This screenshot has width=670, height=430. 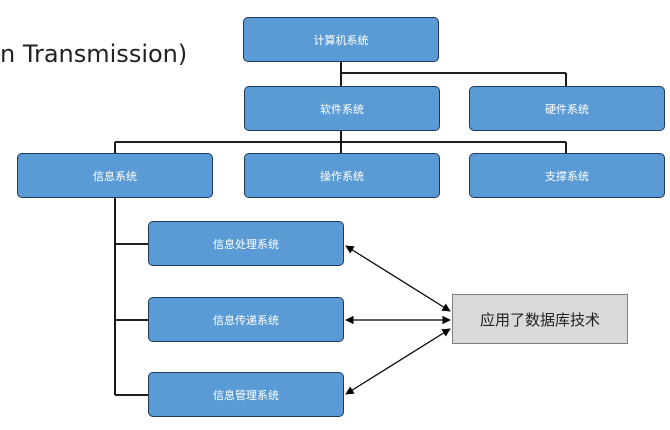 I want to click on node-information-system: 信息系统, so click(x=115, y=175).